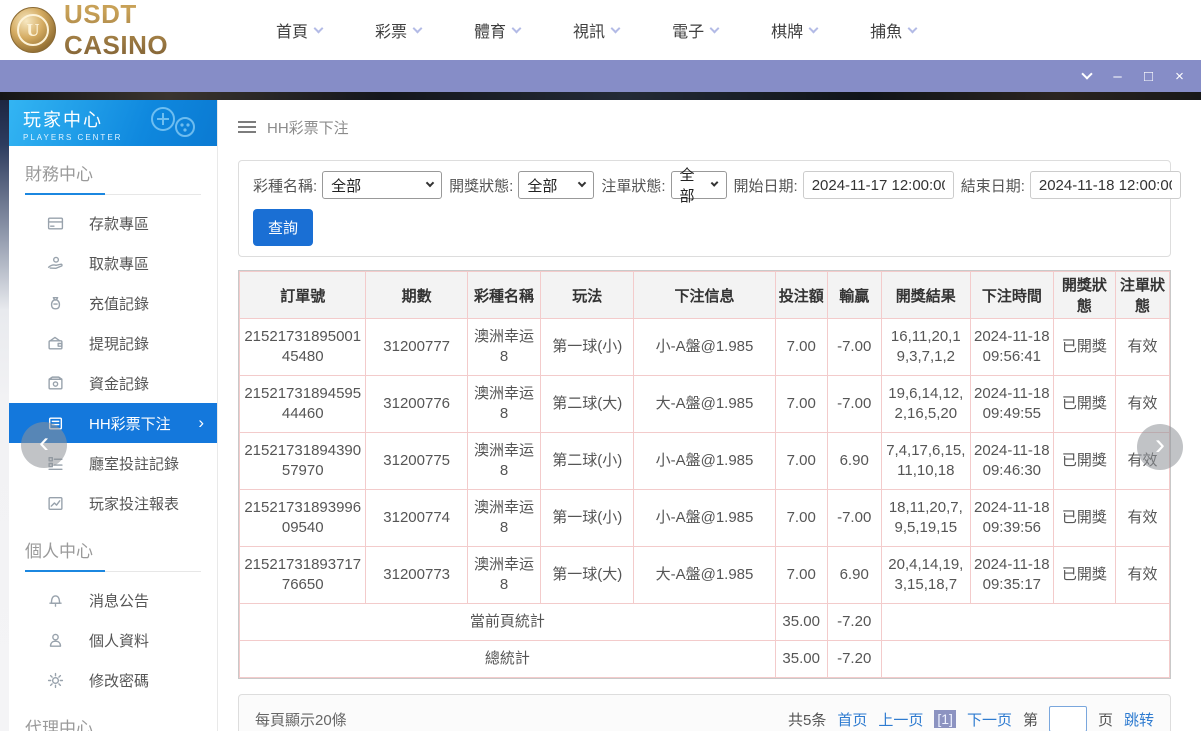 The image size is (1201, 731). What do you see at coordinates (55, 600) in the screenshot?
I see `bell-icon` at bounding box center [55, 600].